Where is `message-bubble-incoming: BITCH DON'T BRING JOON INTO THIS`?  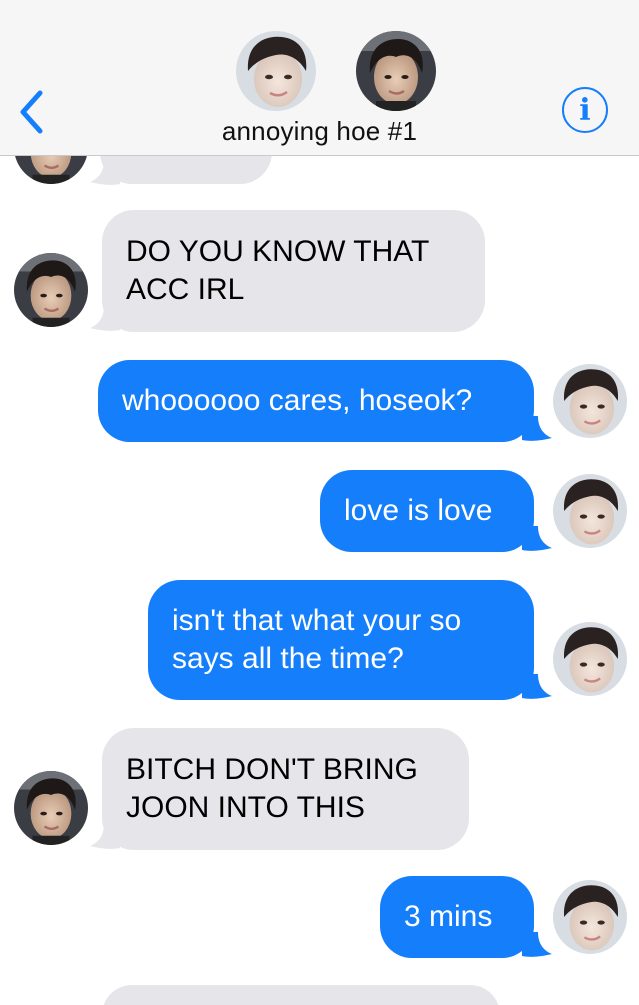 message-bubble-incoming: BITCH DON'T BRING JOON INTO THIS is located at coordinates (285, 789).